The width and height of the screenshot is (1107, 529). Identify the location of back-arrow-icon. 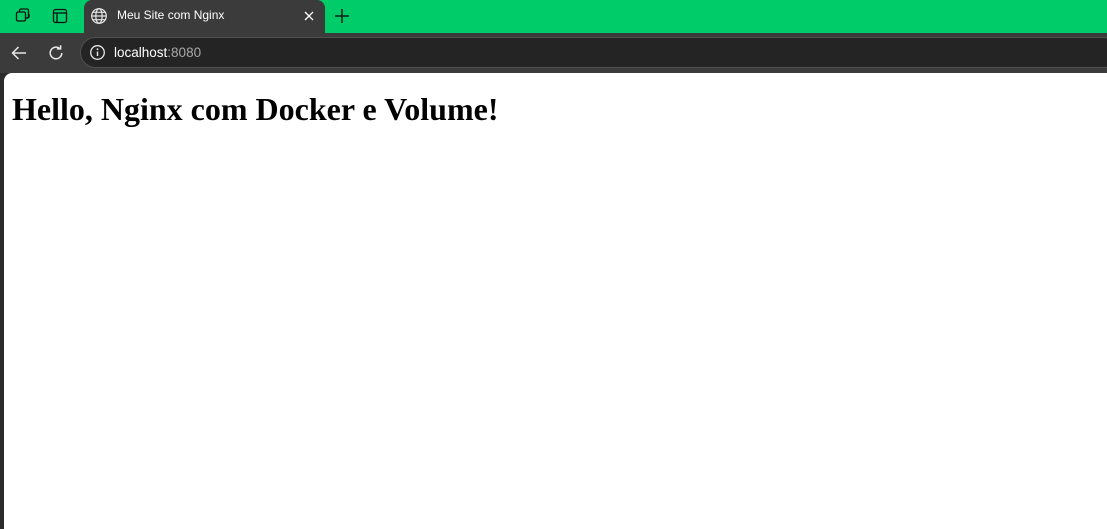
(18, 53).